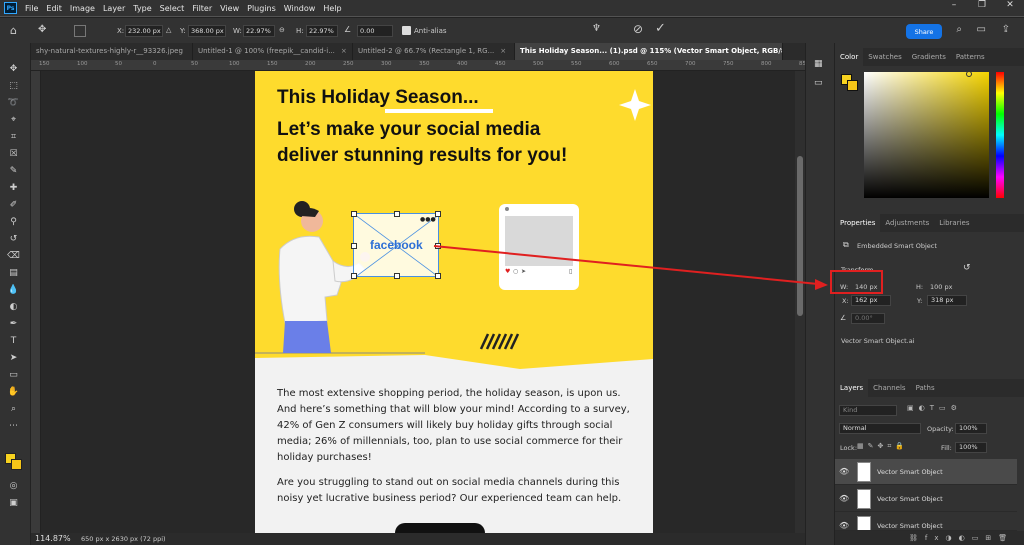  What do you see at coordinates (375, 31) in the screenshot?
I see `angle-field: 0.00` at bounding box center [375, 31].